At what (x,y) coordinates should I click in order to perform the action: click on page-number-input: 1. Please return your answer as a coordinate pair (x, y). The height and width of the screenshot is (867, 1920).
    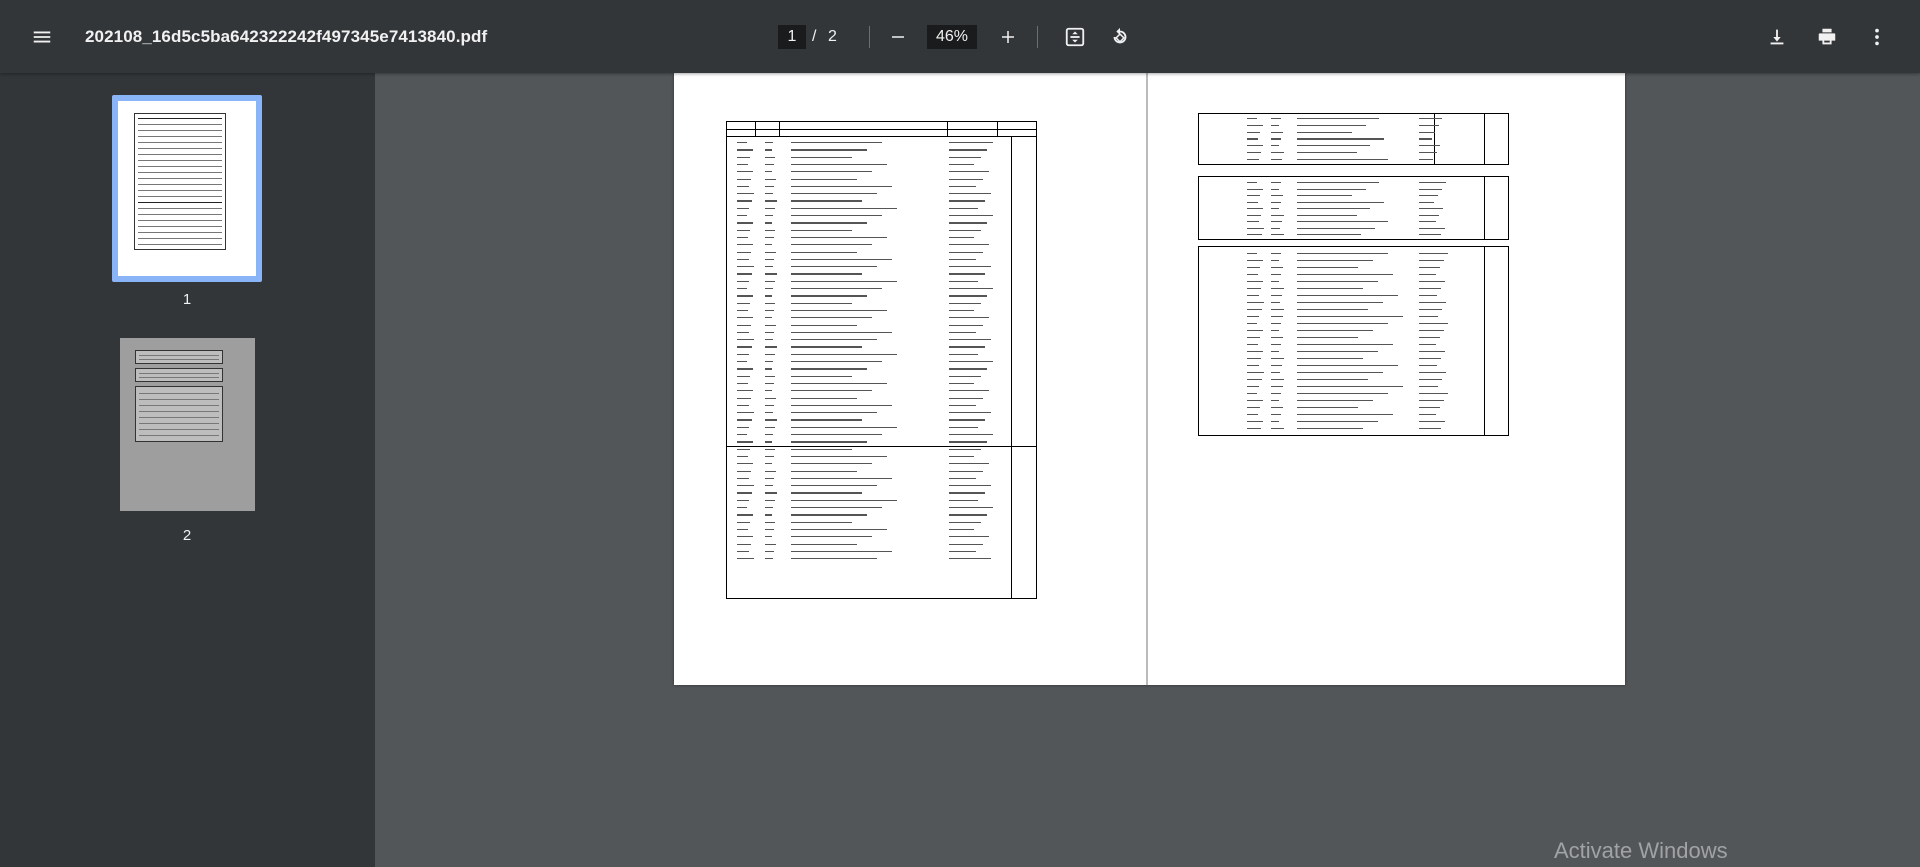
    Looking at the image, I should click on (792, 37).